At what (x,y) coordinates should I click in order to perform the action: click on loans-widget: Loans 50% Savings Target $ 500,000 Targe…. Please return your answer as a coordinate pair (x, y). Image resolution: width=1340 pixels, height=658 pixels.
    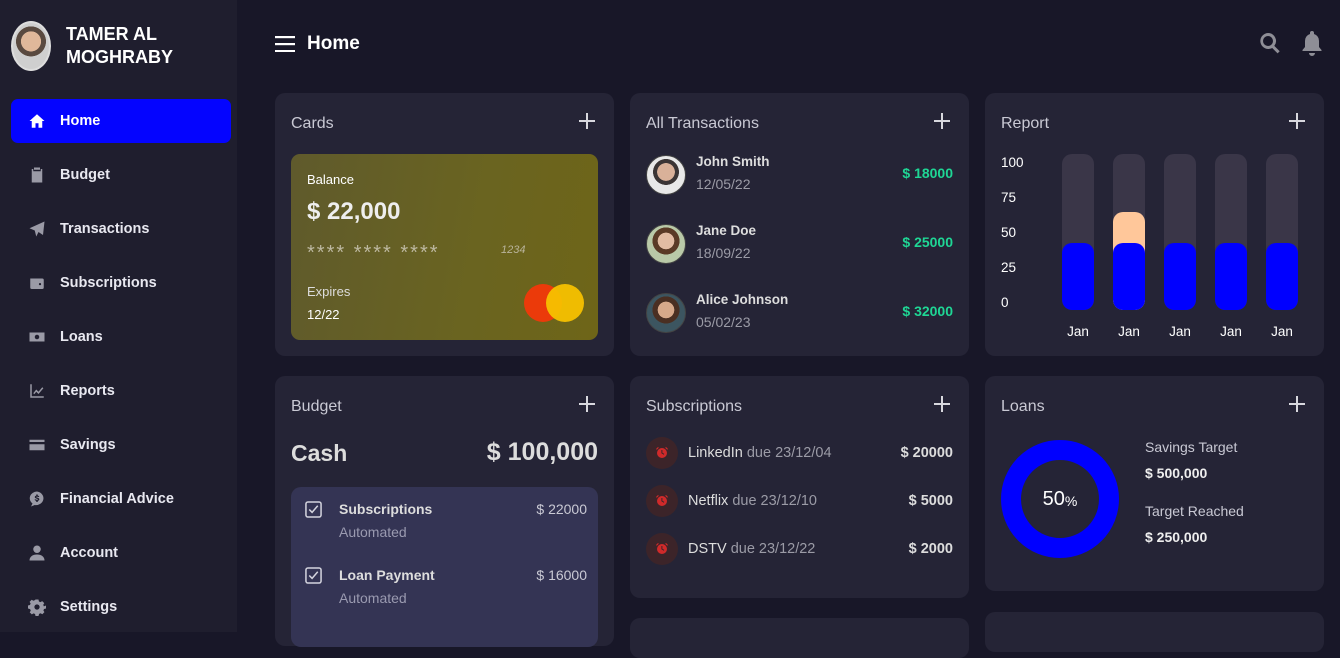
    Looking at the image, I should click on (1154, 483).